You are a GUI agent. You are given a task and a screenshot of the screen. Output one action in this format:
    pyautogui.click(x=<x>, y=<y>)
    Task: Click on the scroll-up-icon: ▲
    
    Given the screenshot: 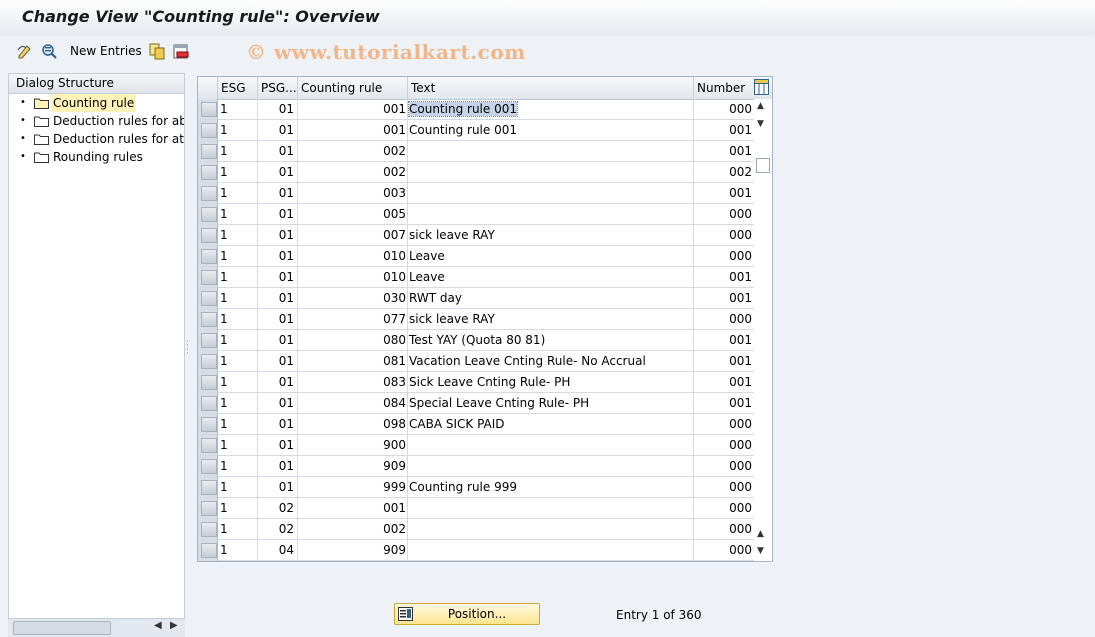 What is the action you would take?
    pyautogui.click(x=760, y=106)
    